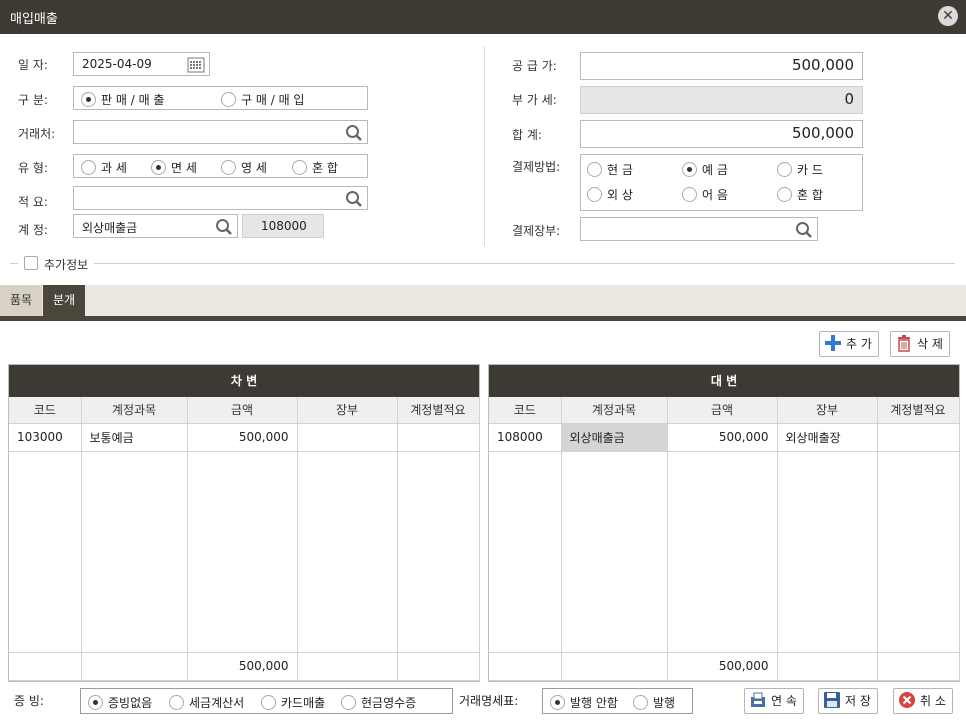 The width and height of the screenshot is (966, 722). I want to click on radio-taxable: 과 세, so click(104, 167).